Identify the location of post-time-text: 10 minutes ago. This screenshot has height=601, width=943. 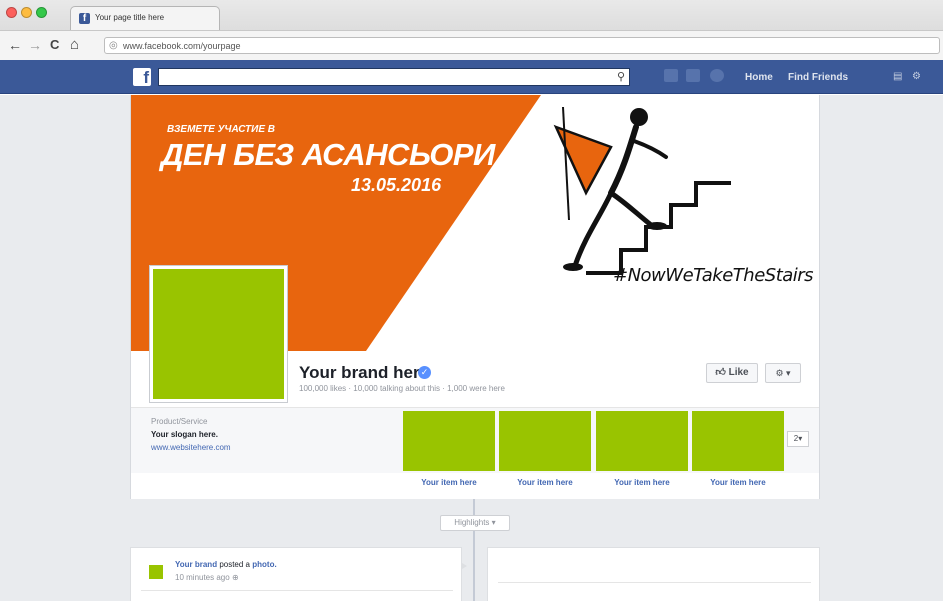
(202, 577).